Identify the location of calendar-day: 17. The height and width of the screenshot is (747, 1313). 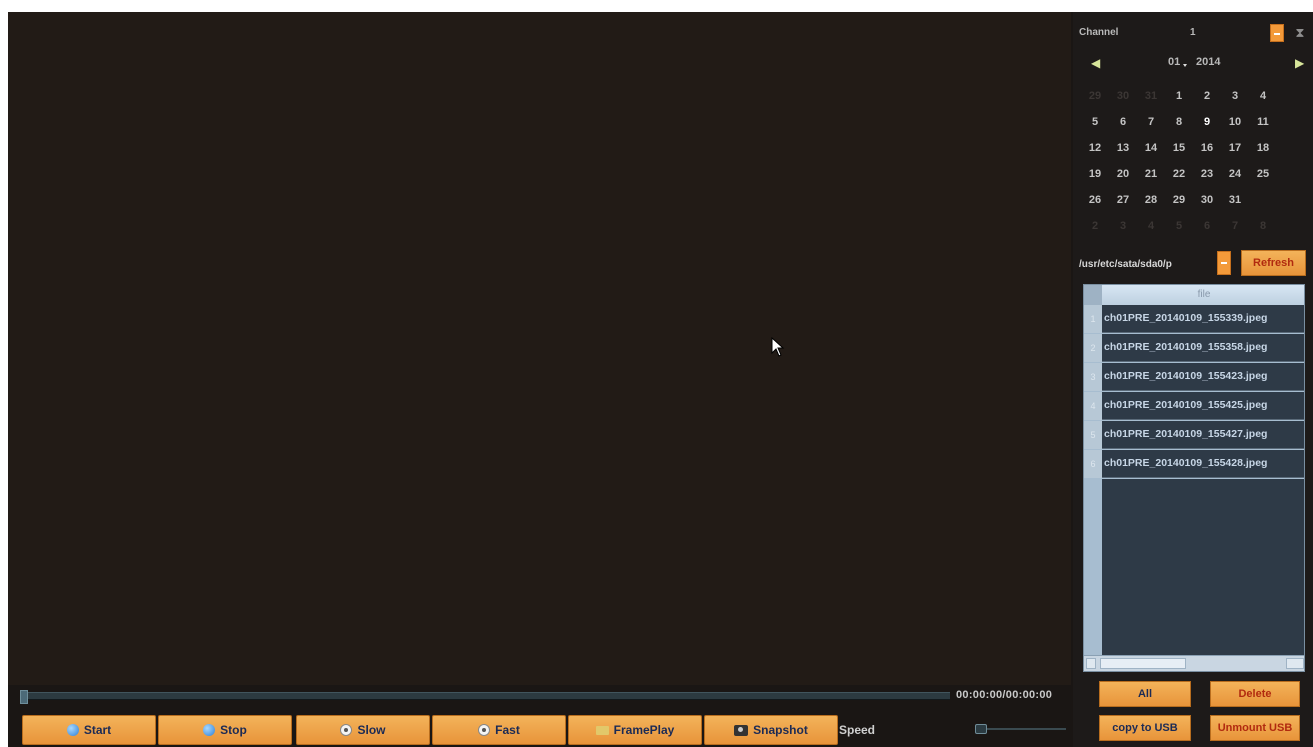
(1235, 148).